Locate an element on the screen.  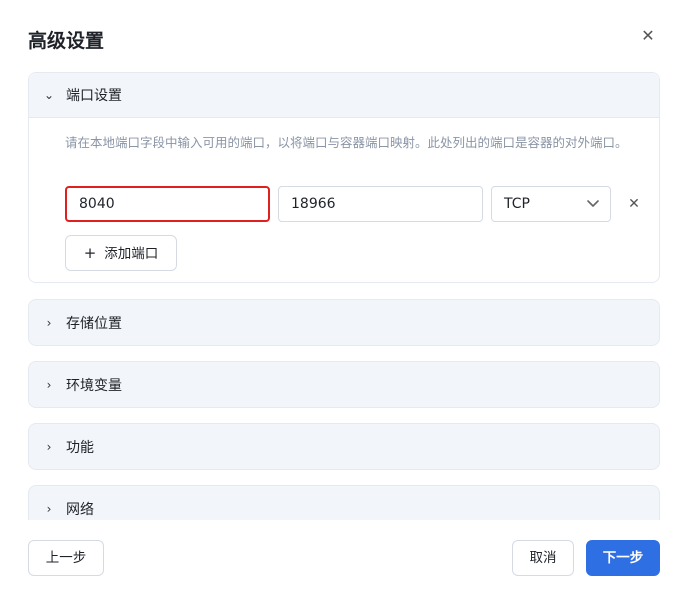
section-features-label: 功能 is located at coordinates (80, 447).